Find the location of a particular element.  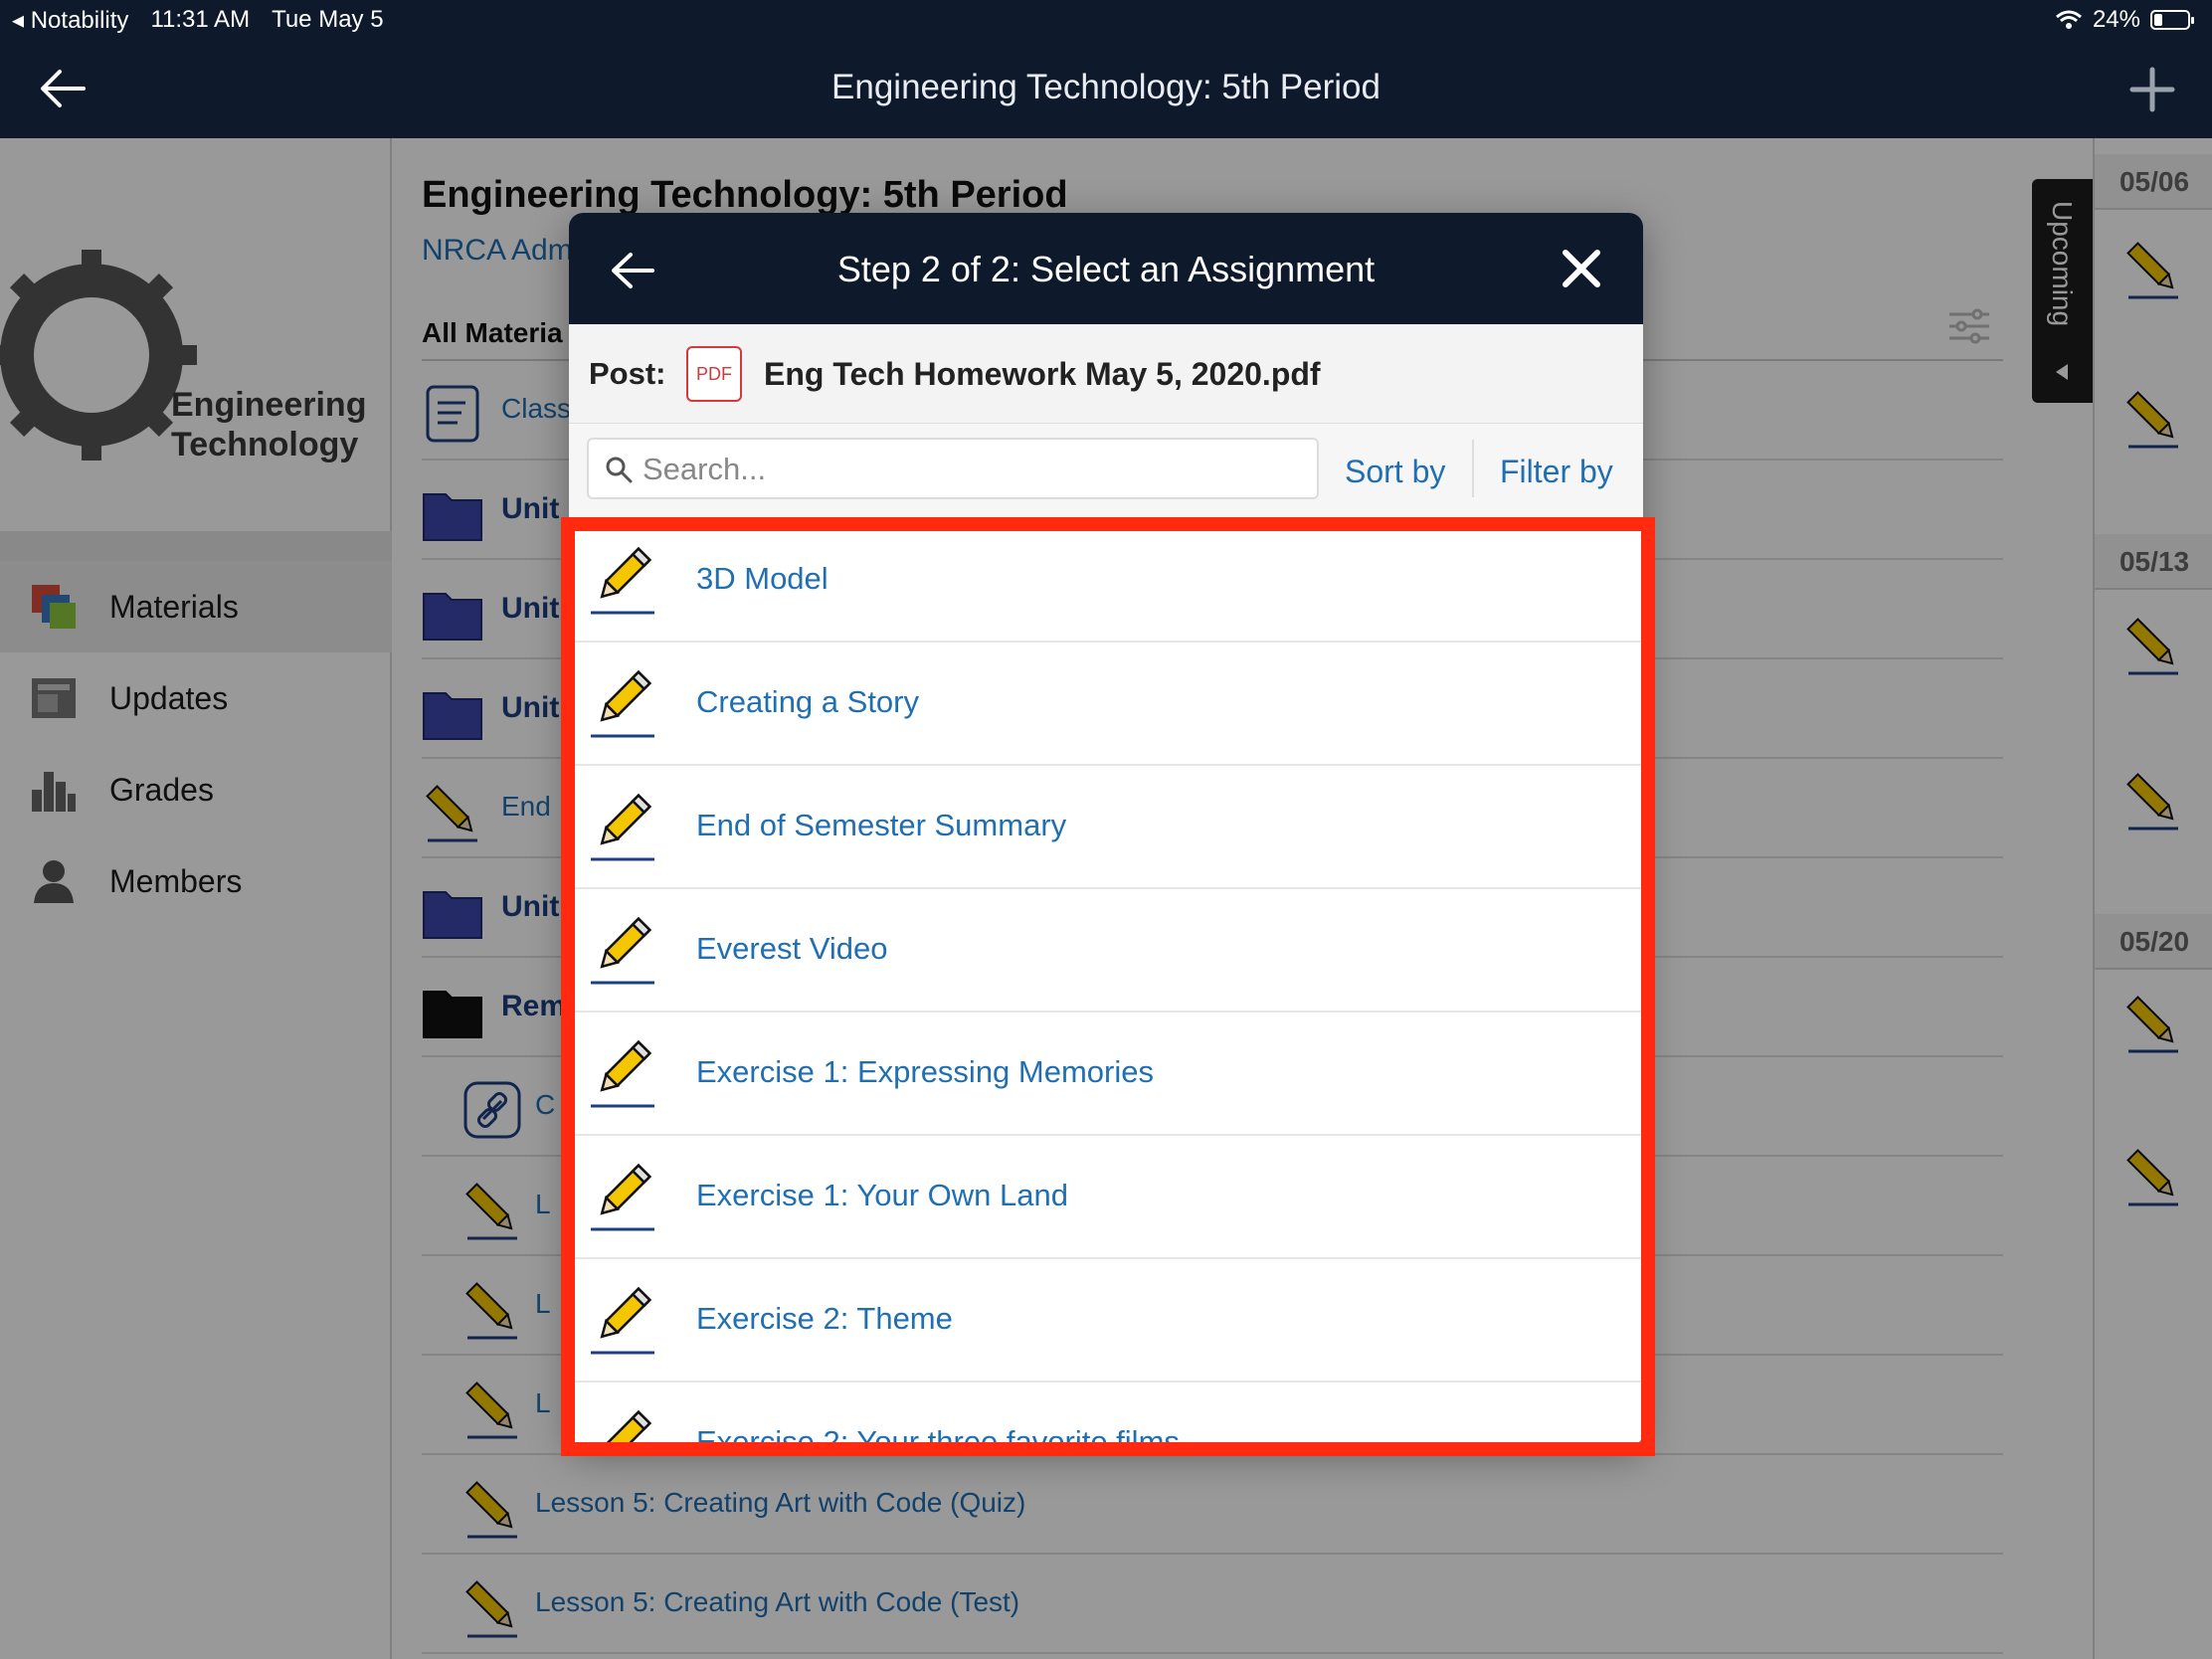

add-icon is located at coordinates (2152, 89).